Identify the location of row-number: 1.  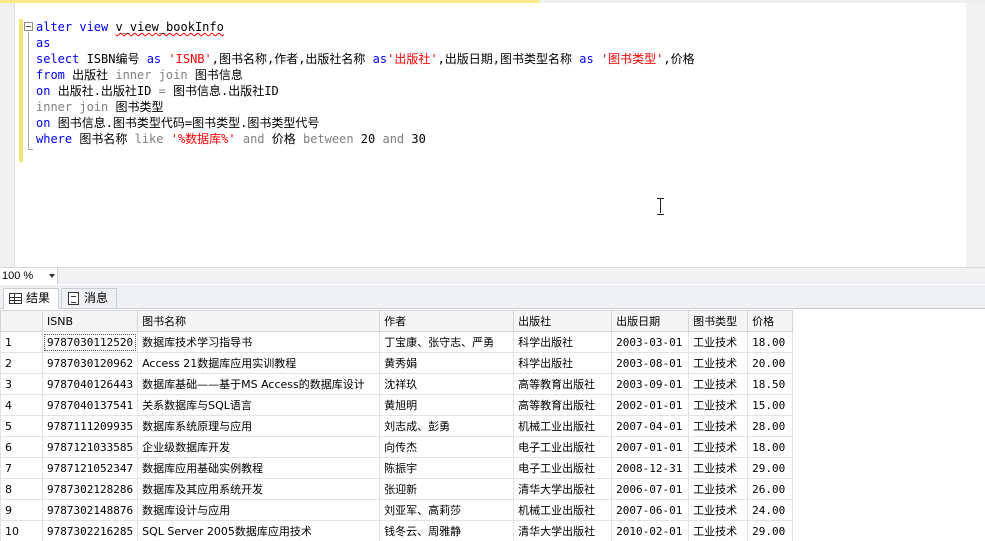
(21, 342).